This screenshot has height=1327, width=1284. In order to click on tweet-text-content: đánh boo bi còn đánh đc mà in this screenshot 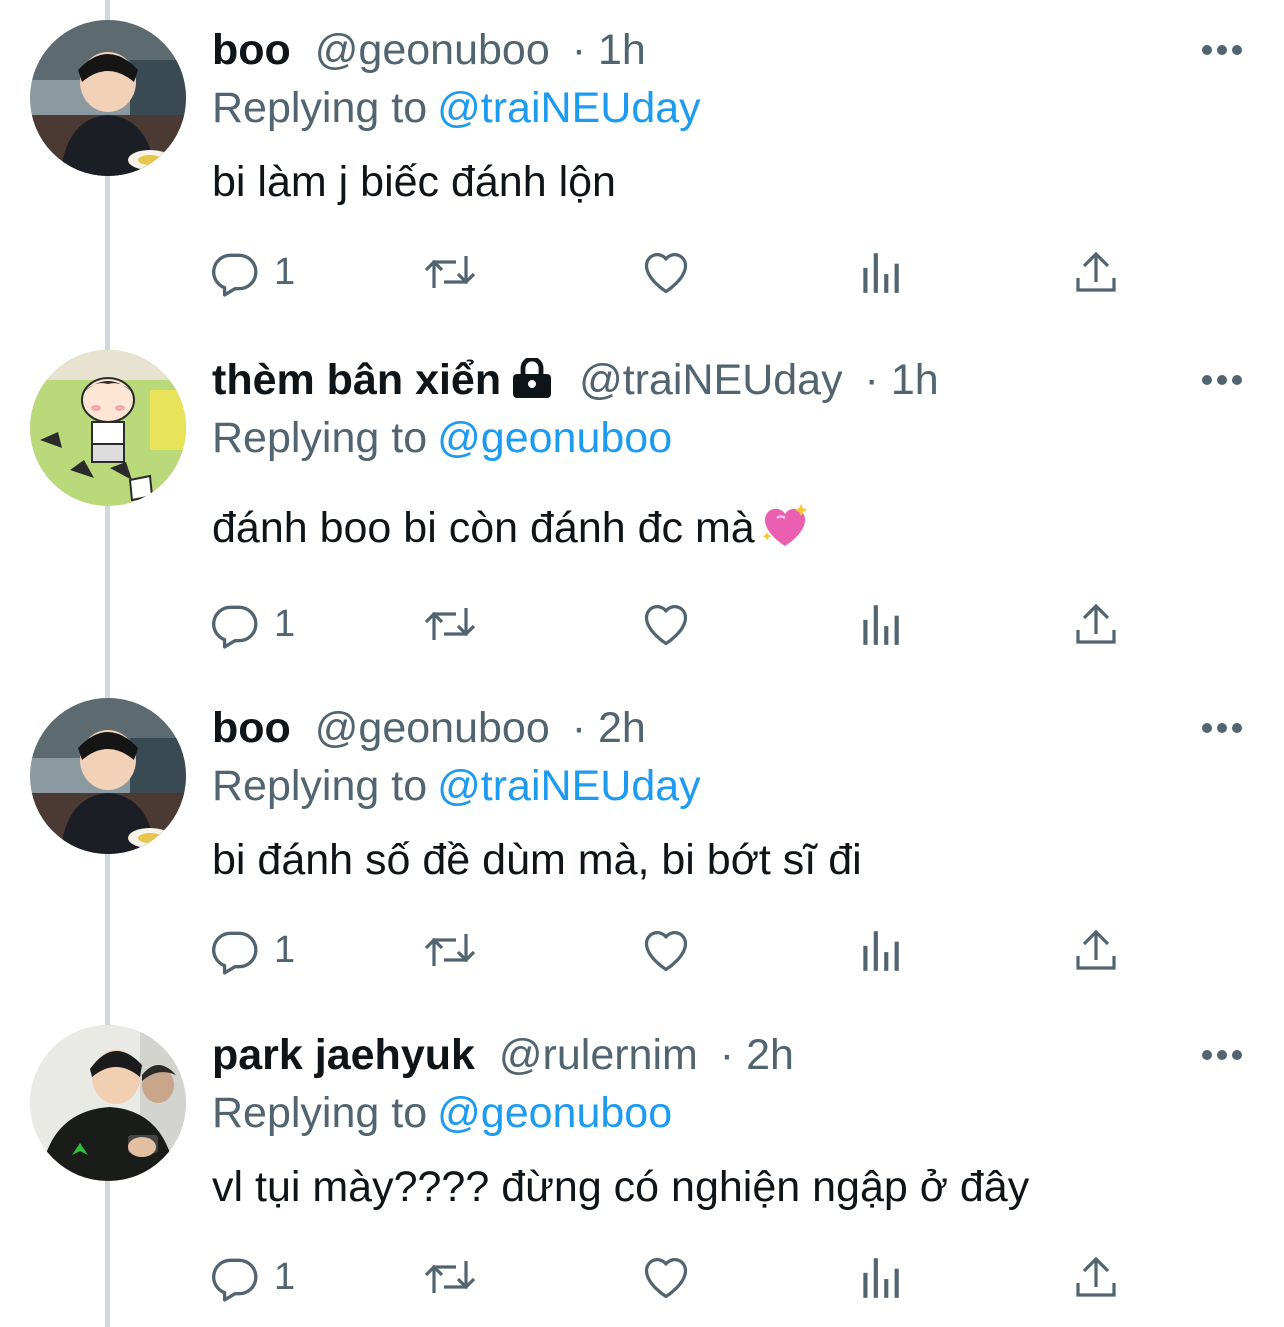, I will do `click(483, 528)`.